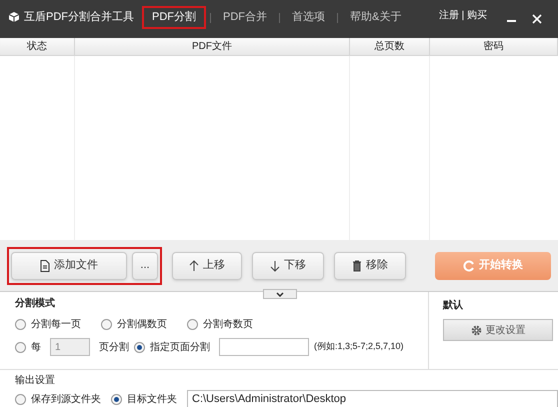 This screenshot has height=407, width=558. Describe the element at coordinates (275, 266) in the screenshot. I see `arrow-down-icon` at that location.